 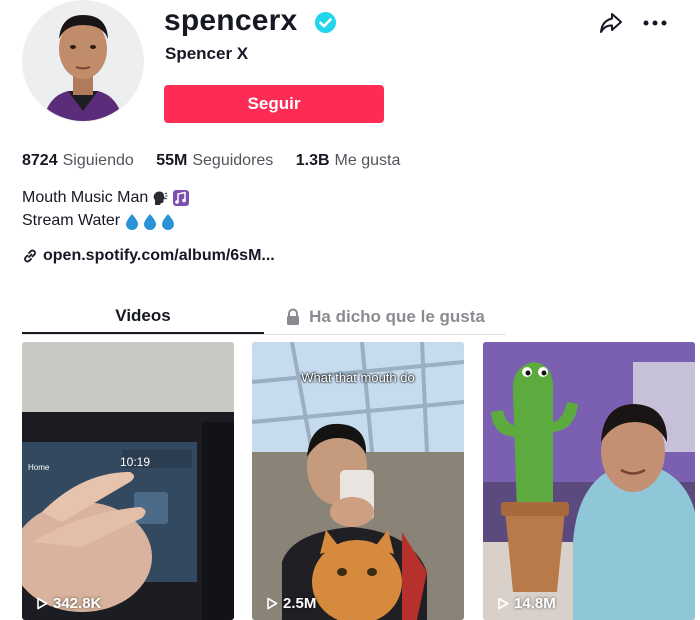 I want to click on avatar-image, so click(x=83, y=61).